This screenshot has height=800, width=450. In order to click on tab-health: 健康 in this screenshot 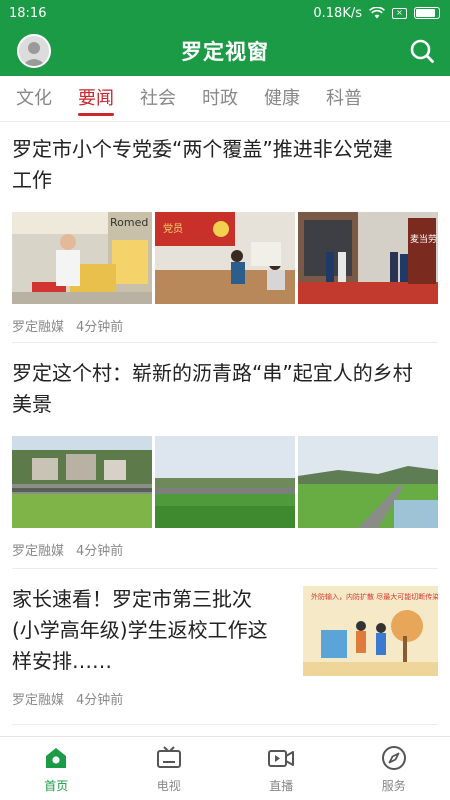, I will do `click(282, 99)`.